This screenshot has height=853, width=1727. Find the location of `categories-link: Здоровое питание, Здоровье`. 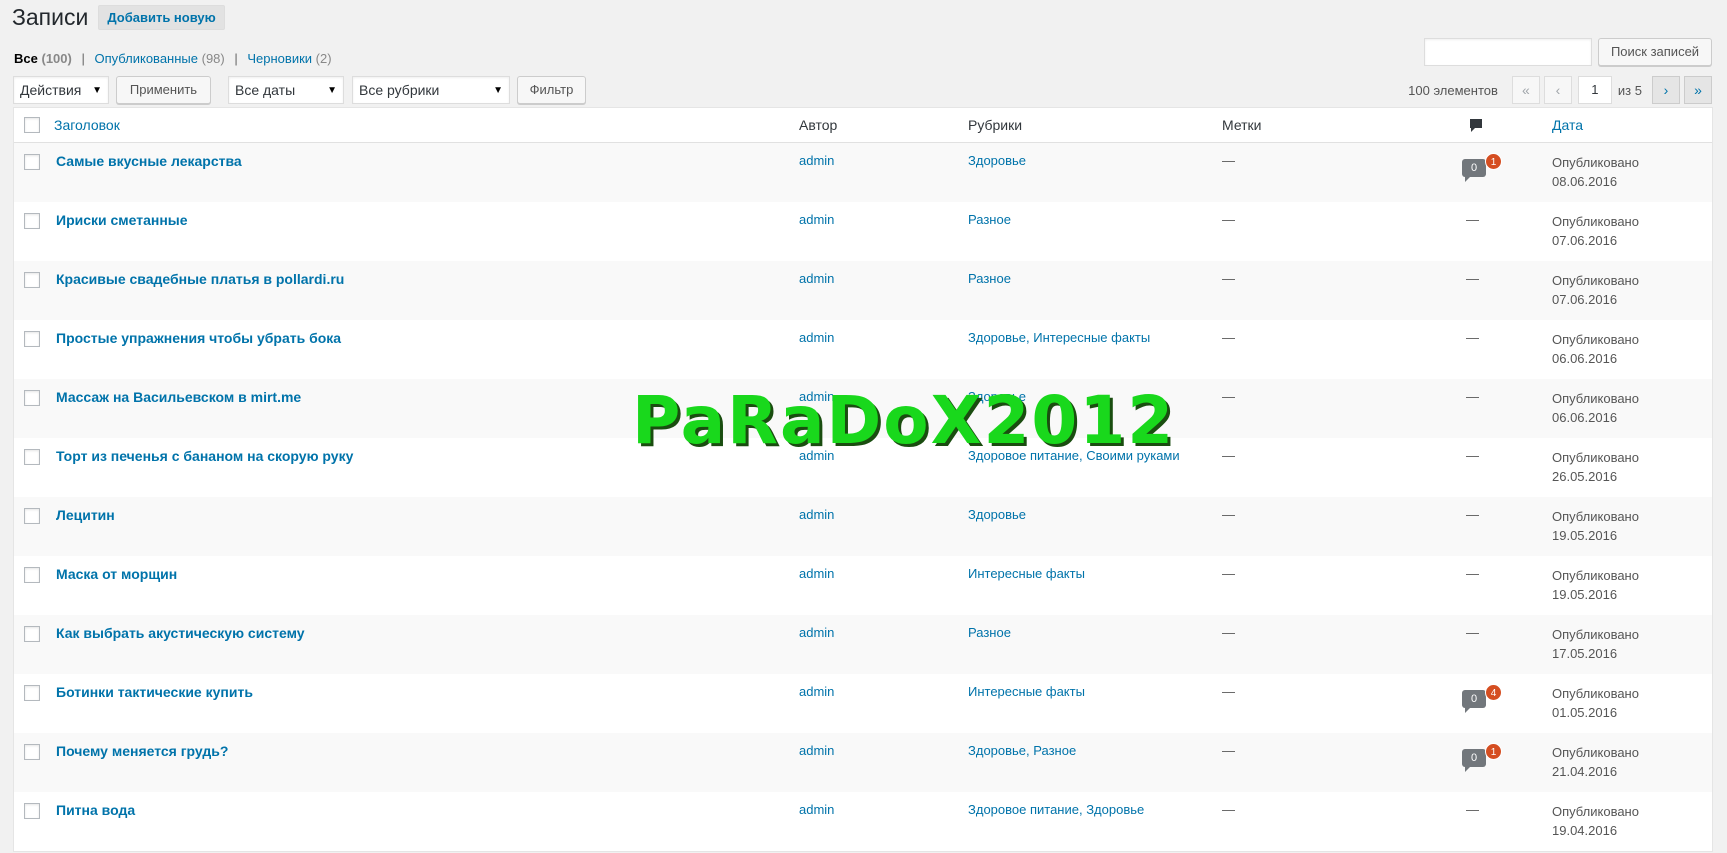

categories-link: Здоровое питание, Здоровье is located at coordinates (1056, 809).